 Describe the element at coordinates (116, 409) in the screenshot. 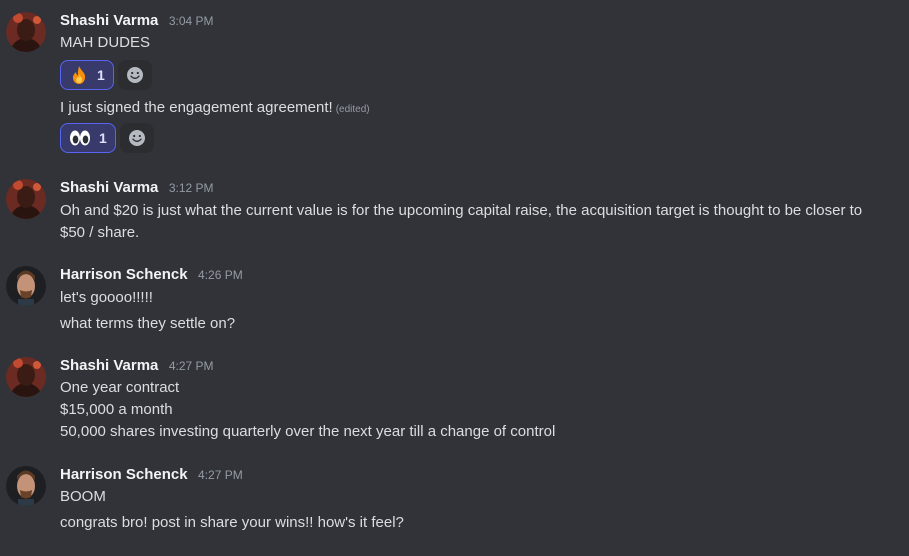

I see `message-text: $15,000 a month` at that location.